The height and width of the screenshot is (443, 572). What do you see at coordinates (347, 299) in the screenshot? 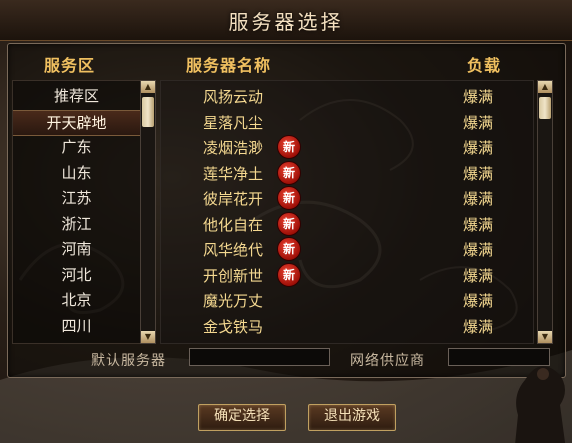
I see `server-row: 魔光万丈 爆满` at bounding box center [347, 299].